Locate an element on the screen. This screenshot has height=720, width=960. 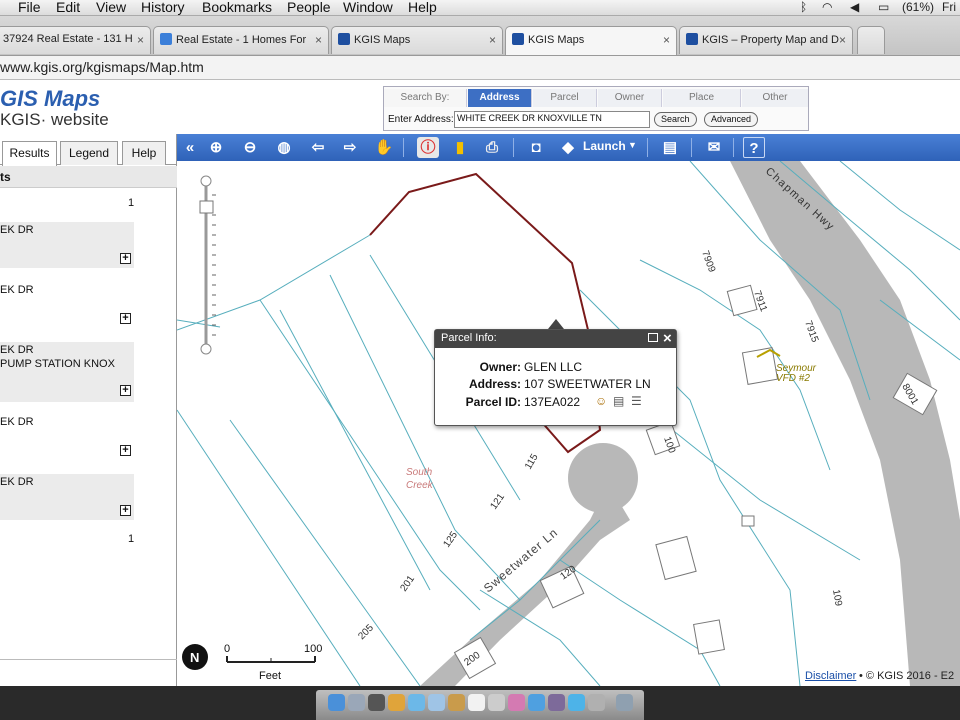
details-list-icon: ☰ is located at coordinates (636, 401).